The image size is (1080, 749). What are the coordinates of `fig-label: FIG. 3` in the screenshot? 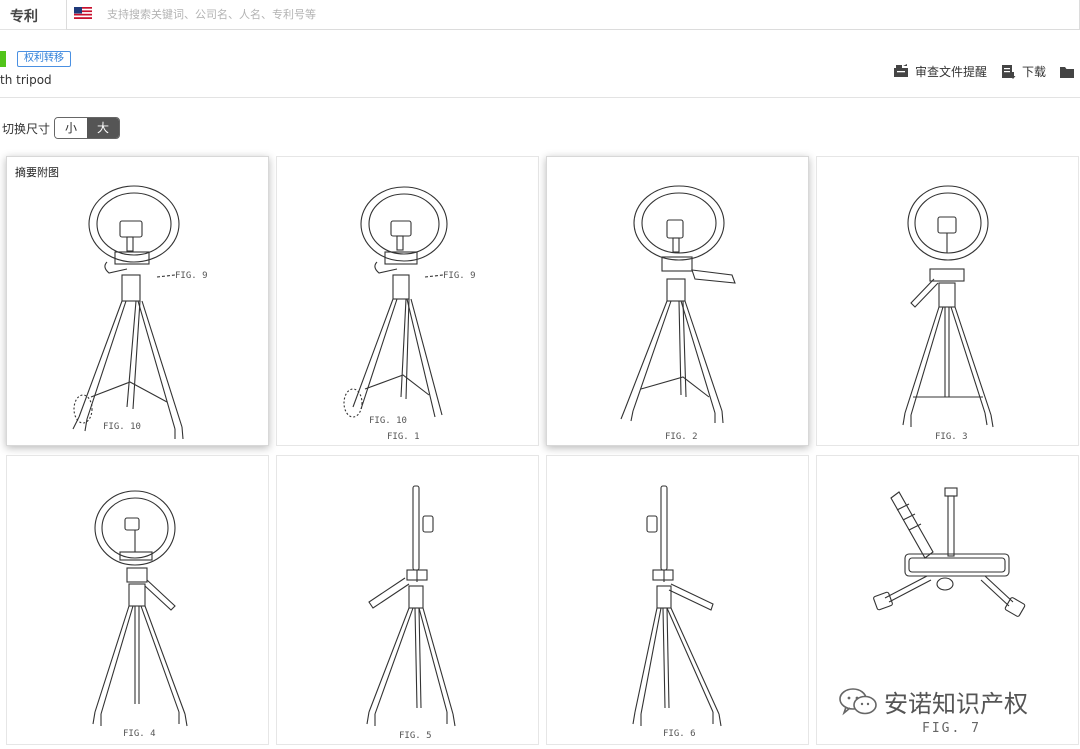 It's located at (951, 437).